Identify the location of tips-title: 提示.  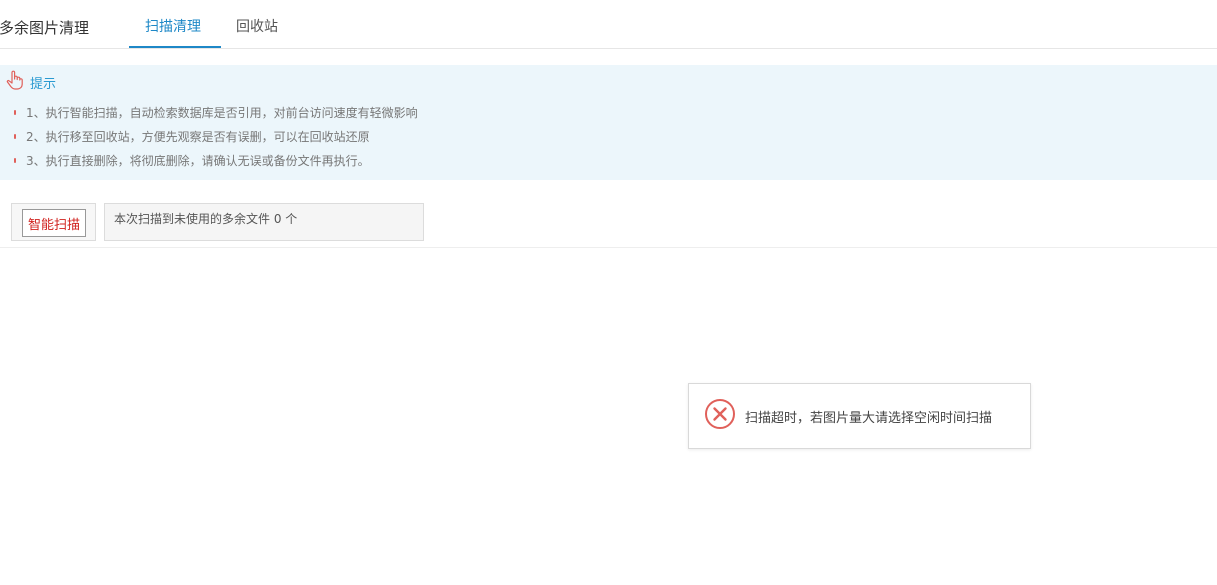
(43, 84).